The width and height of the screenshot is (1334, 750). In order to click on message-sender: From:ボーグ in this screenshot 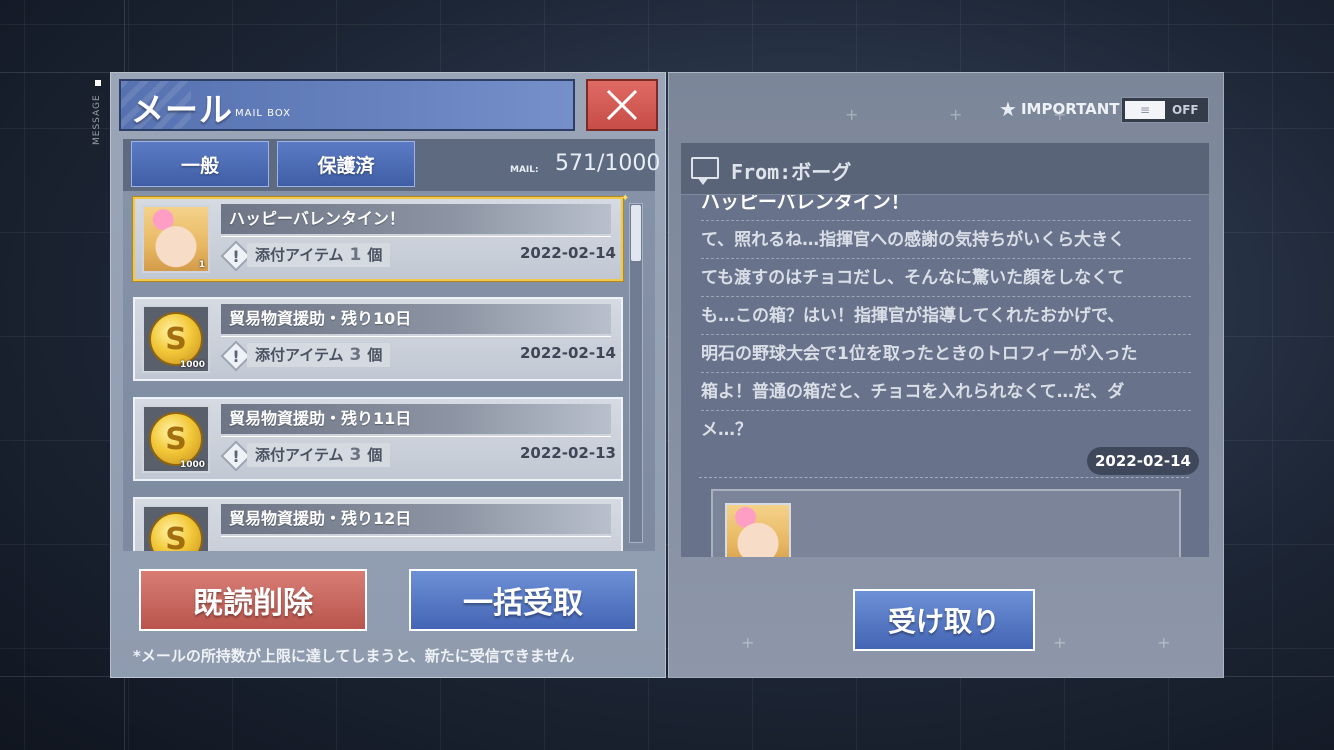, I will do `click(791, 172)`.